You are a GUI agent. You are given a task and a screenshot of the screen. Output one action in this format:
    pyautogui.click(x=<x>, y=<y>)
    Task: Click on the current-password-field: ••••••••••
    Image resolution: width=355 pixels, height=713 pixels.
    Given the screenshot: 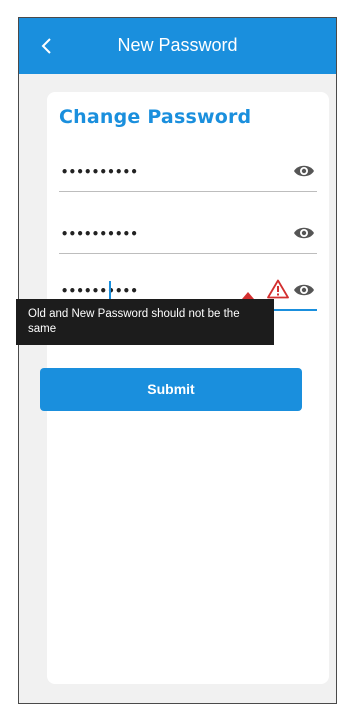 What is the action you would take?
    pyautogui.click(x=188, y=174)
    